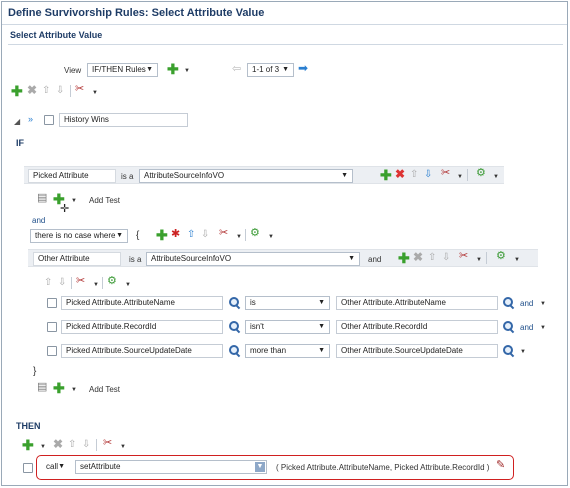 This screenshot has height=488, width=570. I want to click on is-a-label: is a, so click(127, 176).